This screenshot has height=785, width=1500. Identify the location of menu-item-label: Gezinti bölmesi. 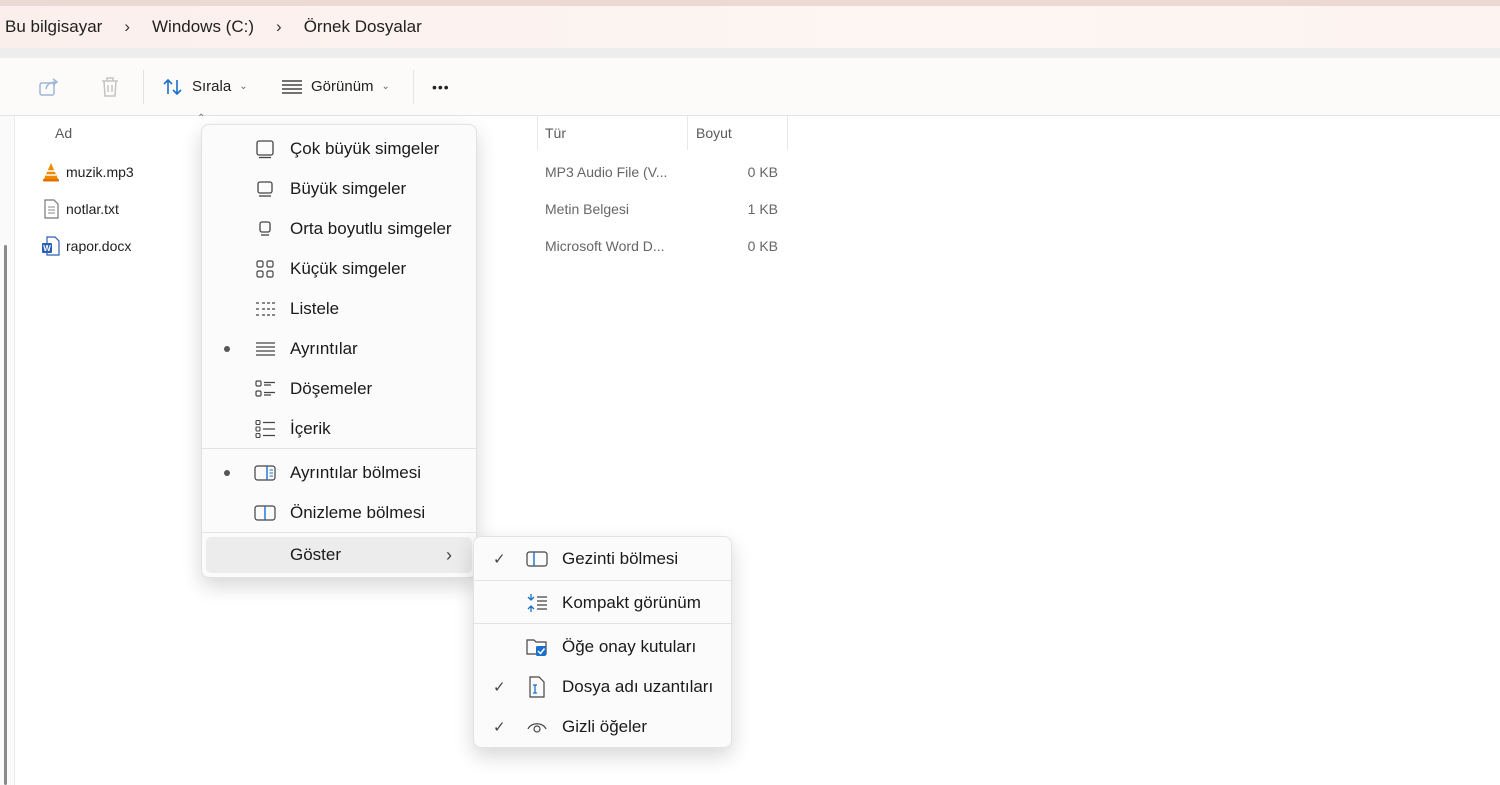
(620, 558).